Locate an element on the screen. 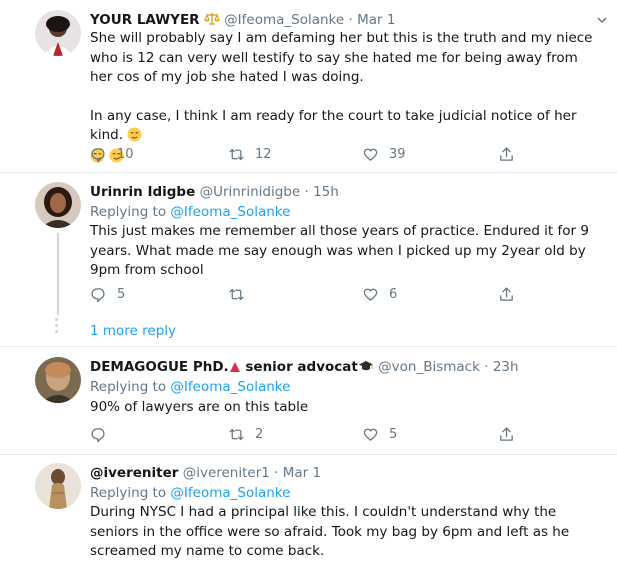 Image resolution: width=617 pixels, height=569 pixels. thread-line is located at coordinates (58, 274).